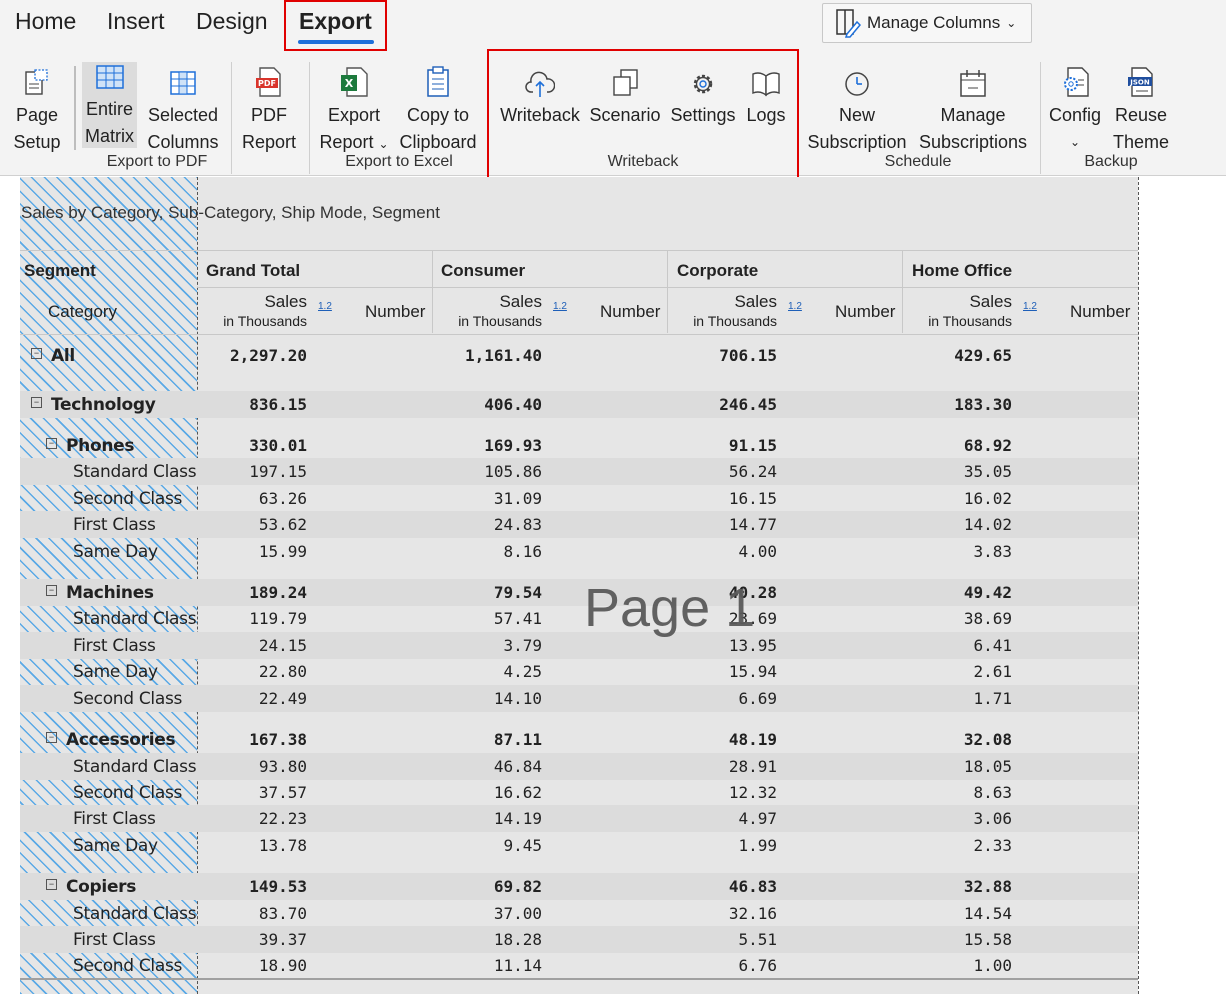  What do you see at coordinates (252, 471) in the screenshot?
I see `sales-value-cell: 197.15` at bounding box center [252, 471].